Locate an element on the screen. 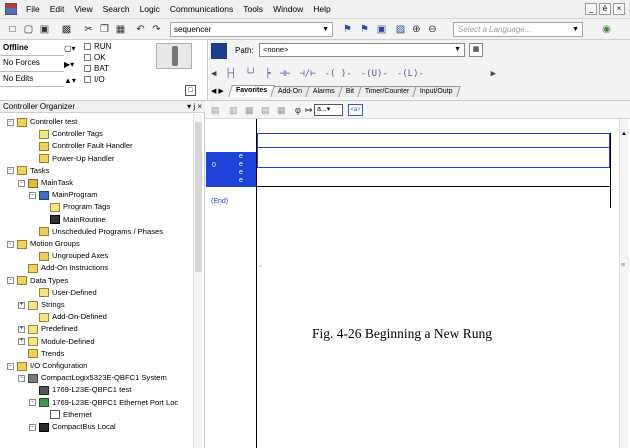 Image resolution: width=630 pixels, height=448 pixels. tab-input-output: Input/Outp is located at coordinates (436, 91).